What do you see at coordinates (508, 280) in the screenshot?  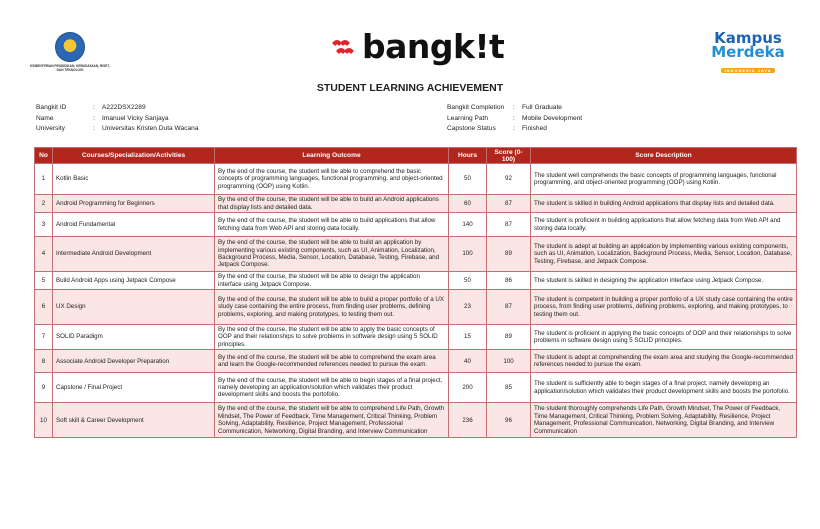 I see `score-value: 86` at bounding box center [508, 280].